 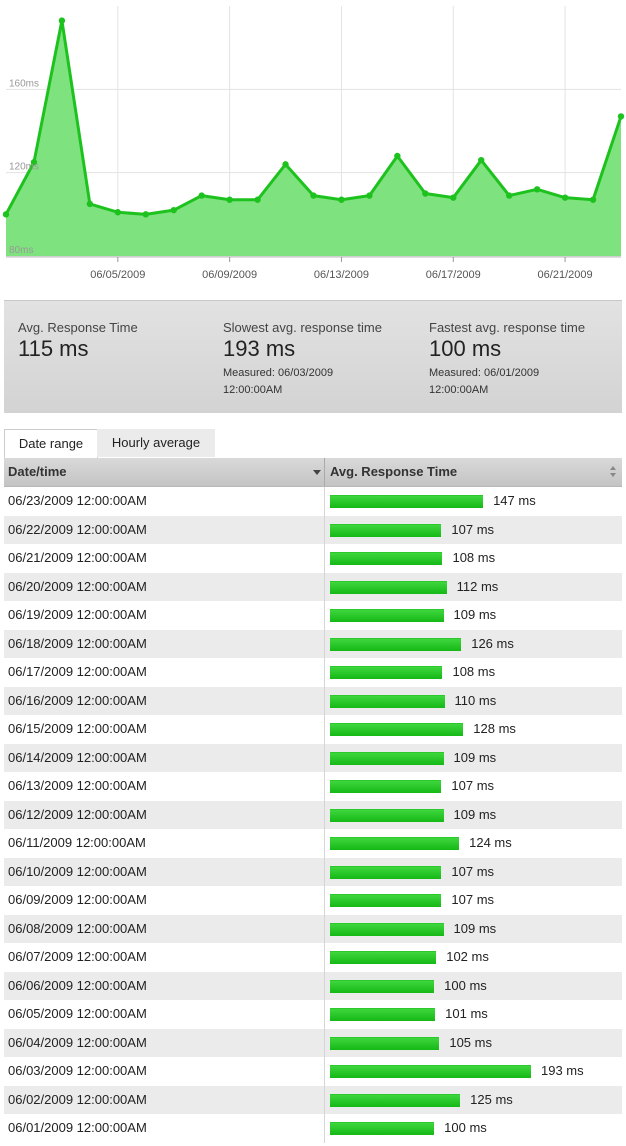 I want to click on response-time-value: 124 ms, so click(x=490, y=842).